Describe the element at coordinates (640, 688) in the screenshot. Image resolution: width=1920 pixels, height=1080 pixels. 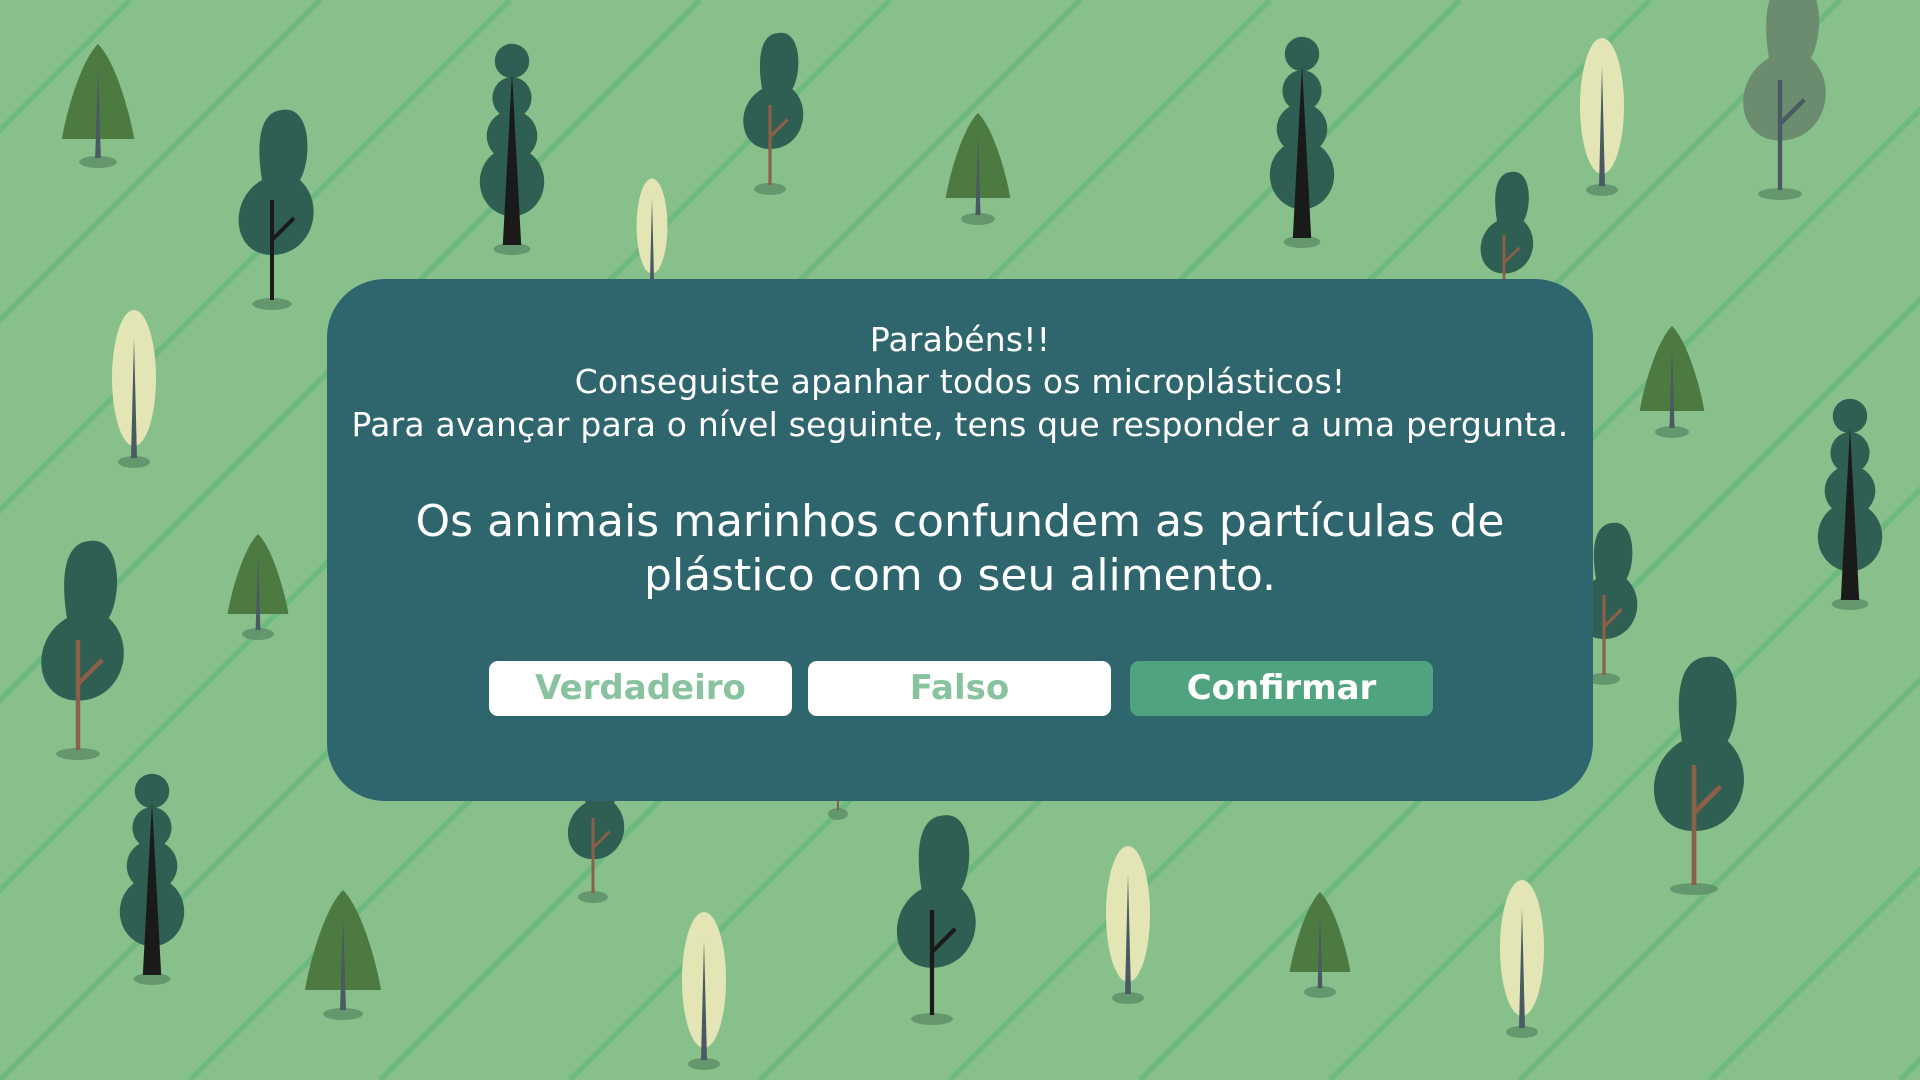
I see `true-button: Verdadeiro` at that location.